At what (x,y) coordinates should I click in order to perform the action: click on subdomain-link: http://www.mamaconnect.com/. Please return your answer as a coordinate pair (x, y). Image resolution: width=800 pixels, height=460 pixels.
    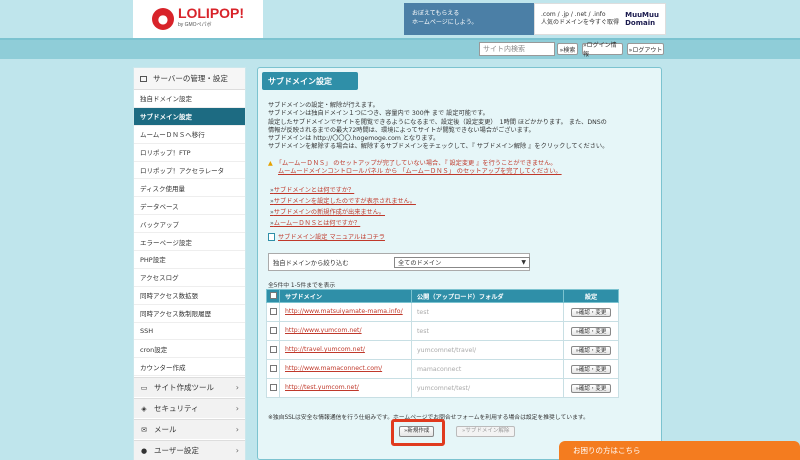
    Looking at the image, I should click on (345, 369).